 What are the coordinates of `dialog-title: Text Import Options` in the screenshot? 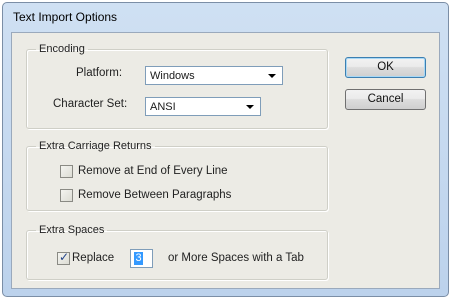 It's located at (65, 17).